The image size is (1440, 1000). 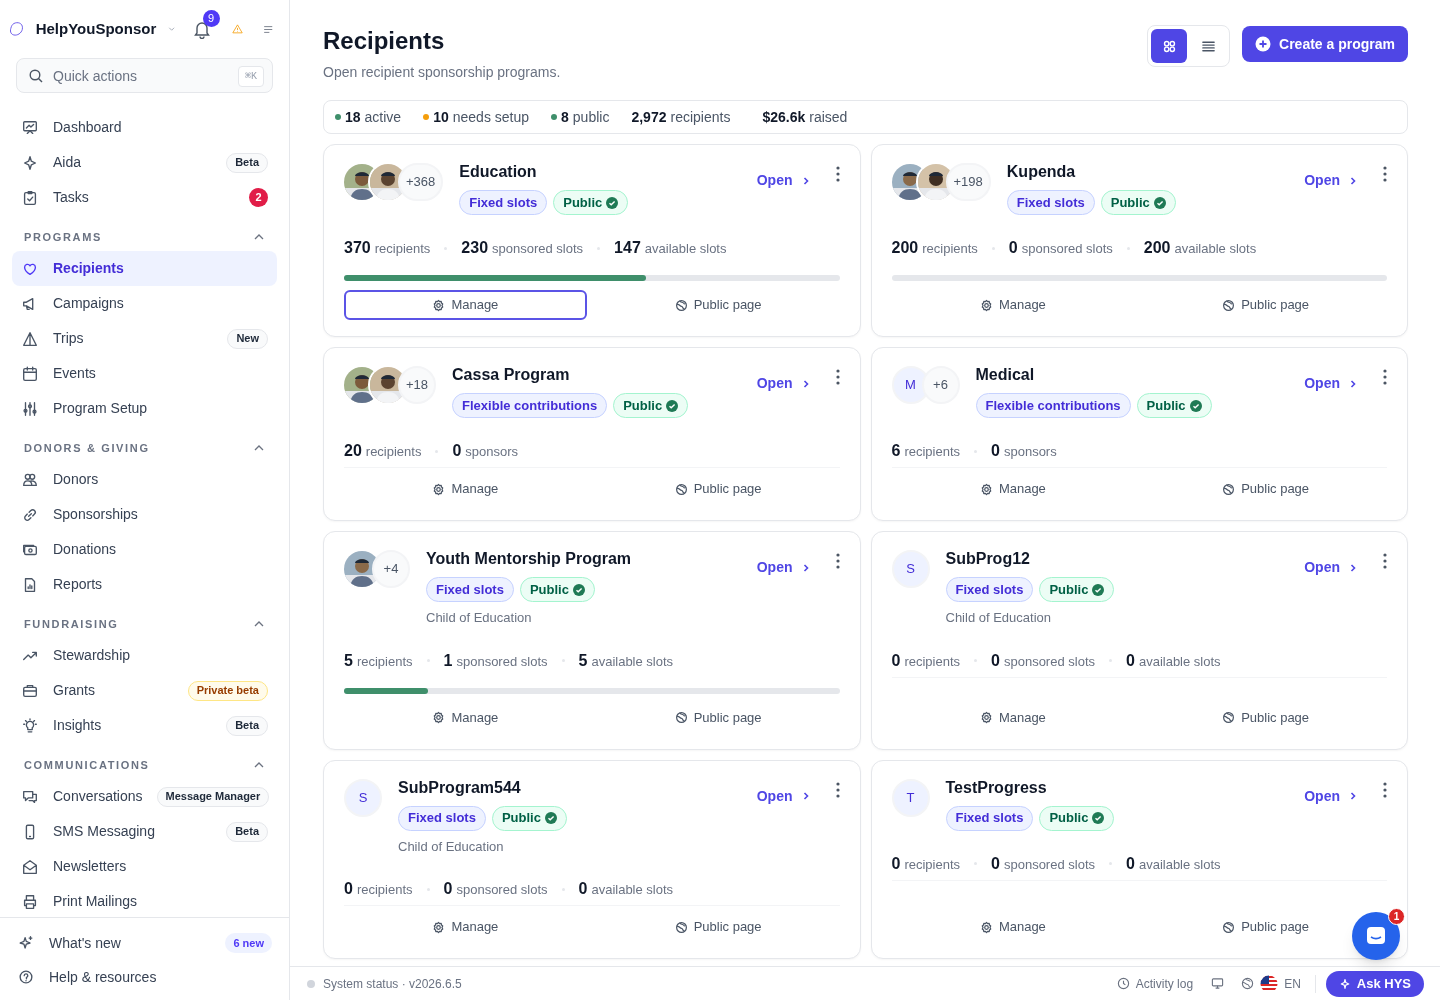 What do you see at coordinates (26, 977) in the screenshot?
I see `help-icon` at bounding box center [26, 977].